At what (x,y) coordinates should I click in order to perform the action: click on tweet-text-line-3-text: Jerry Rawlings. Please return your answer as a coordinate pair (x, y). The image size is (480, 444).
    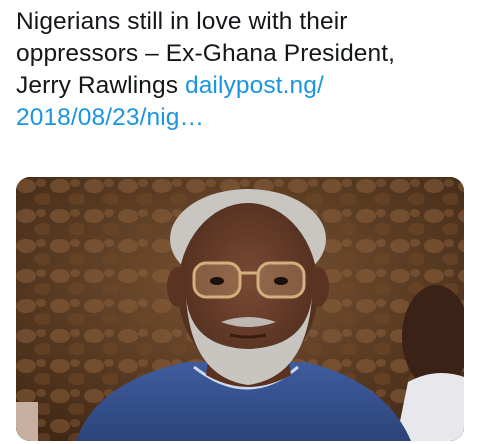
    Looking at the image, I should click on (97, 85).